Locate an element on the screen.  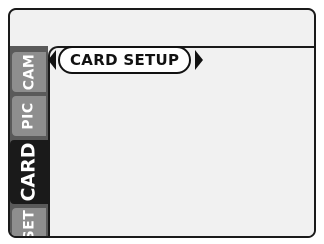
tab-pic: PIC is located at coordinates (29, 116).